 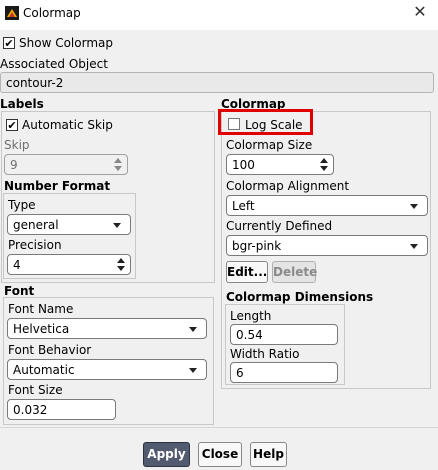 What do you see at coordinates (119, 164) in the screenshot?
I see `skip-spinner-icon` at bounding box center [119, 164].